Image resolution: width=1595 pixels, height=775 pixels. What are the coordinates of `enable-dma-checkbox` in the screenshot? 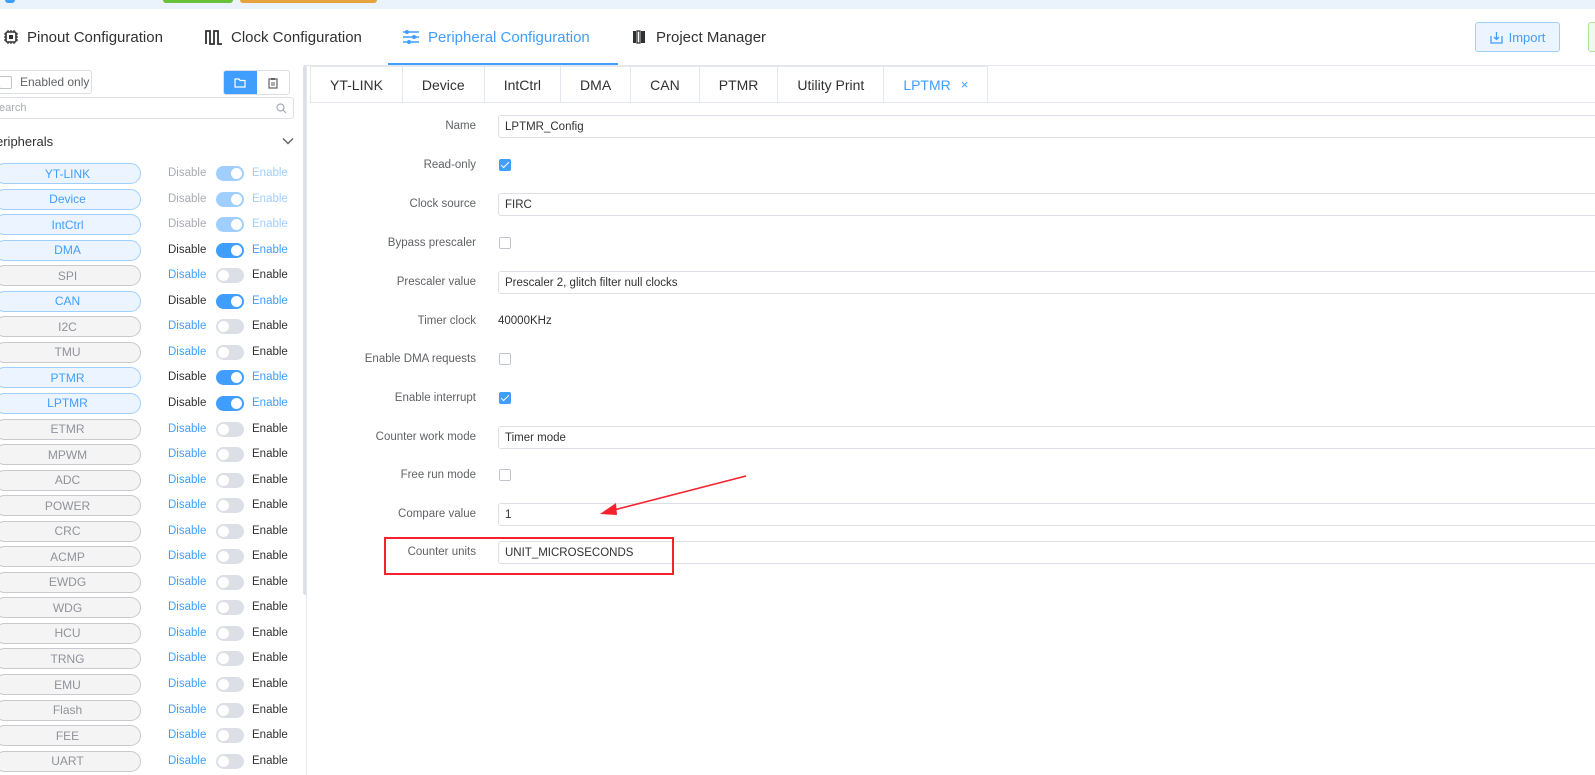 It's located at (505, 359).